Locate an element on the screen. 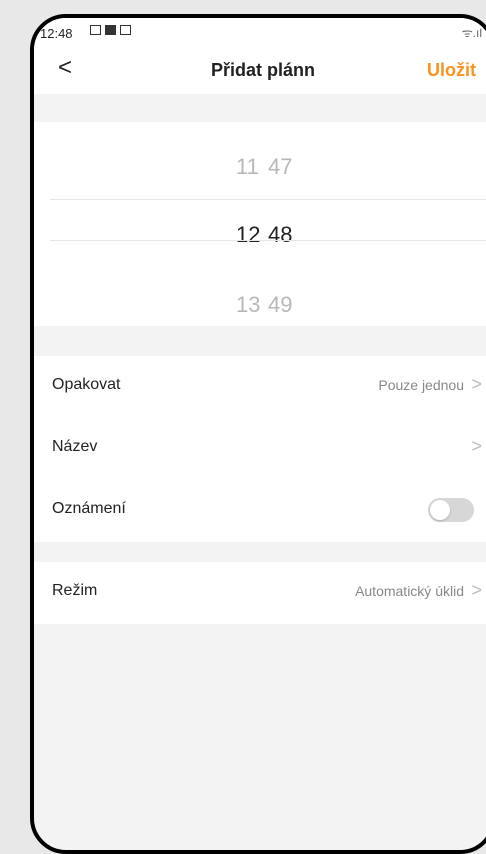 The image size is (486, 854). notification-toggle is located at coordinates (451, 510).